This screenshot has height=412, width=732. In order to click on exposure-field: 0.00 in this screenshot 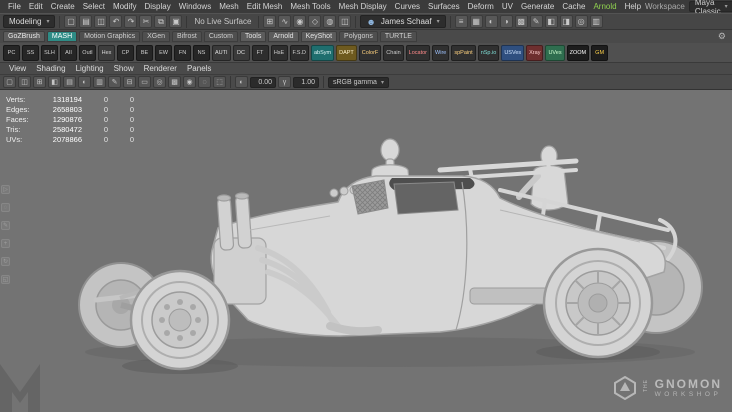, I will do `click(263, 82)`.